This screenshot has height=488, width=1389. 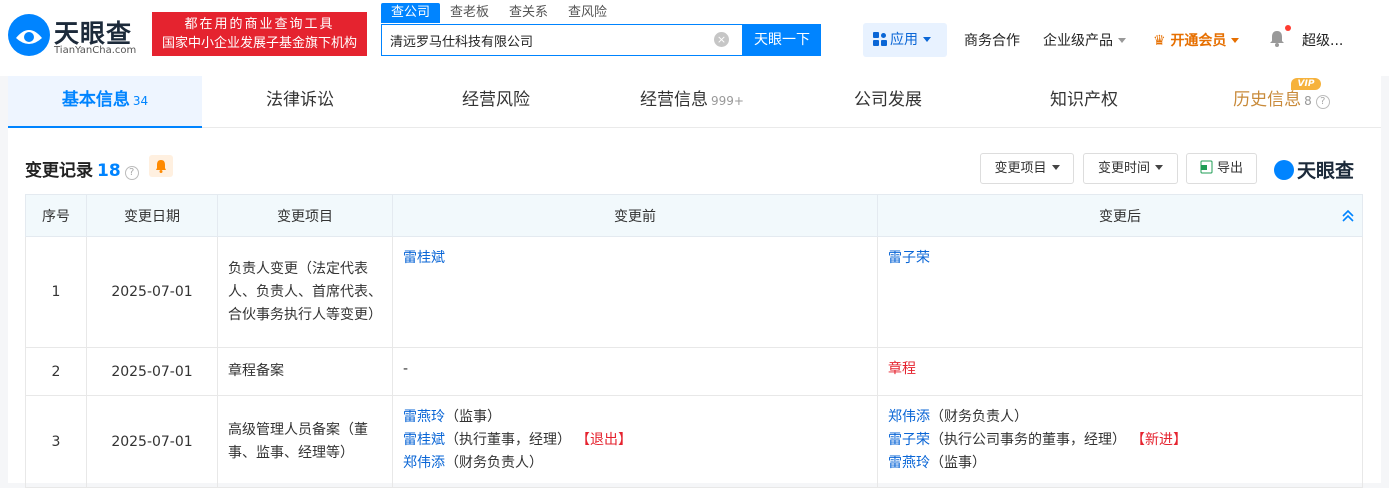 I want to click on tab-label: 历史信息, so click(x=1267, y=100).